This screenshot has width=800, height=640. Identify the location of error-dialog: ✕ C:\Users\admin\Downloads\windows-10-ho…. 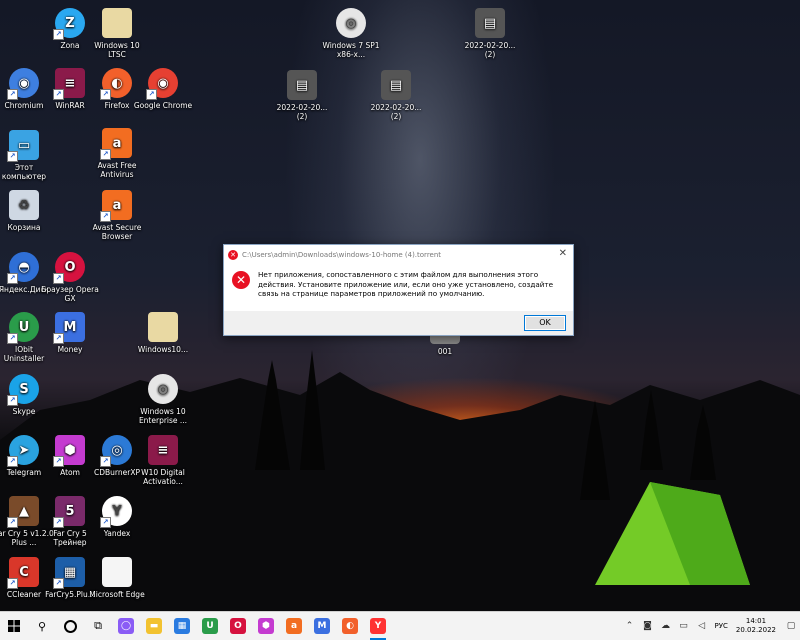
(398, 290).